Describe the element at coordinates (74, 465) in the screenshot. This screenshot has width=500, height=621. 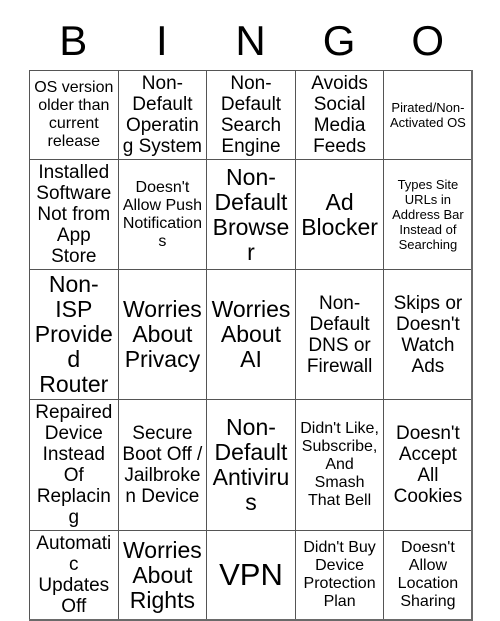
I see `bingo-cell: Repaired Device Instead Of Replacing` at that location.